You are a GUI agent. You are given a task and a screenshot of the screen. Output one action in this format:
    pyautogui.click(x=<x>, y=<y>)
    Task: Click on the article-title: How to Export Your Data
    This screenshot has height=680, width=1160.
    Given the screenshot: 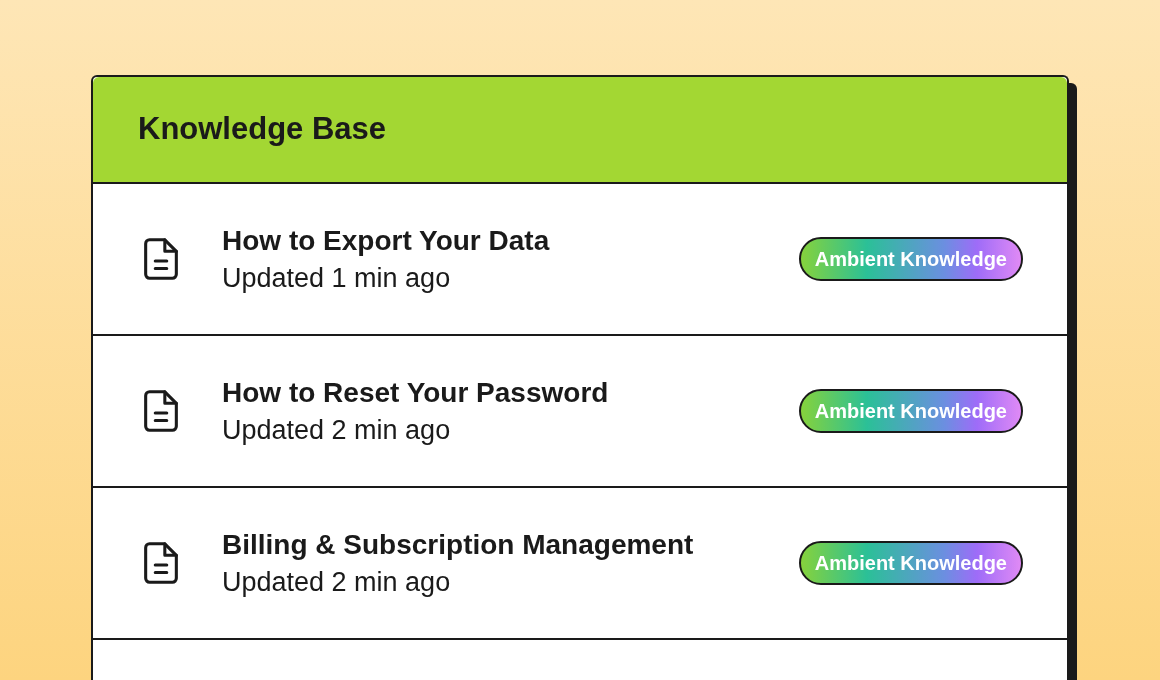 What is the action you would take?
    pyautogui.click(x=386, y=240)
    